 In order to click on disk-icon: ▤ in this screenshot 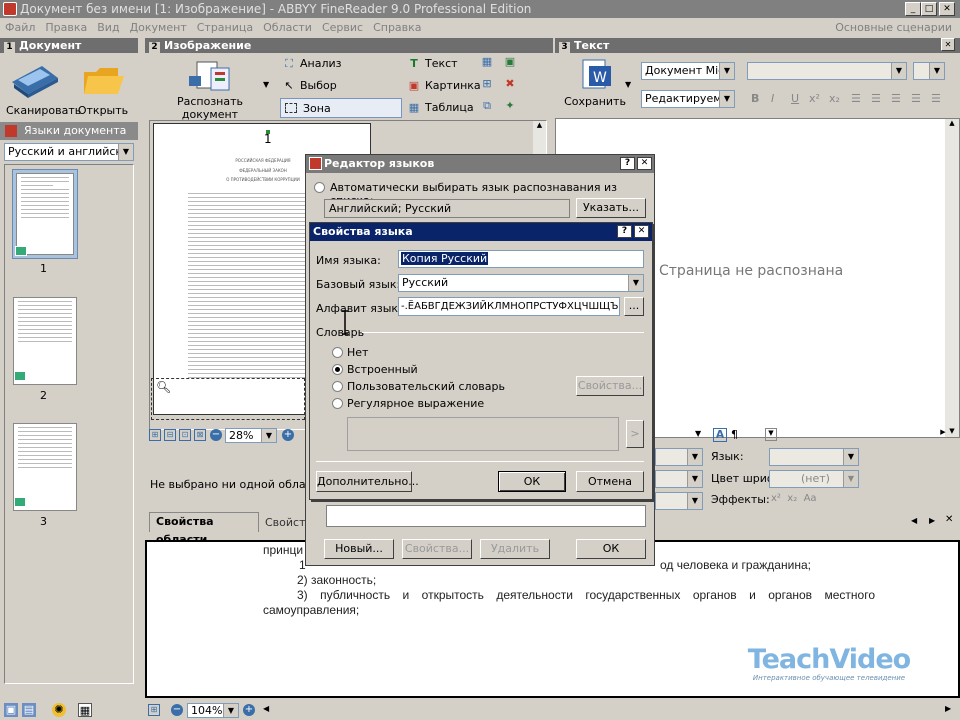, I will do `click(29, 710)`.